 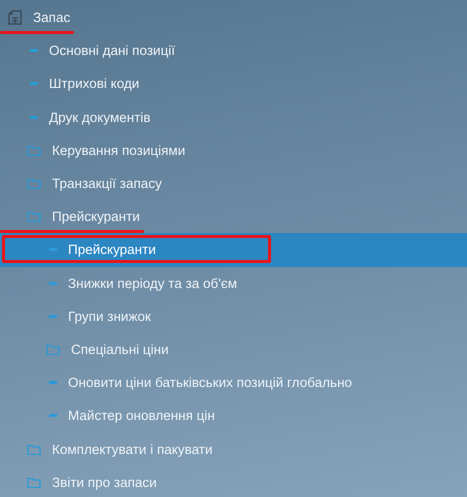 I want to click on tree-item: Звіти про запаси, so click(x=233, y=481).